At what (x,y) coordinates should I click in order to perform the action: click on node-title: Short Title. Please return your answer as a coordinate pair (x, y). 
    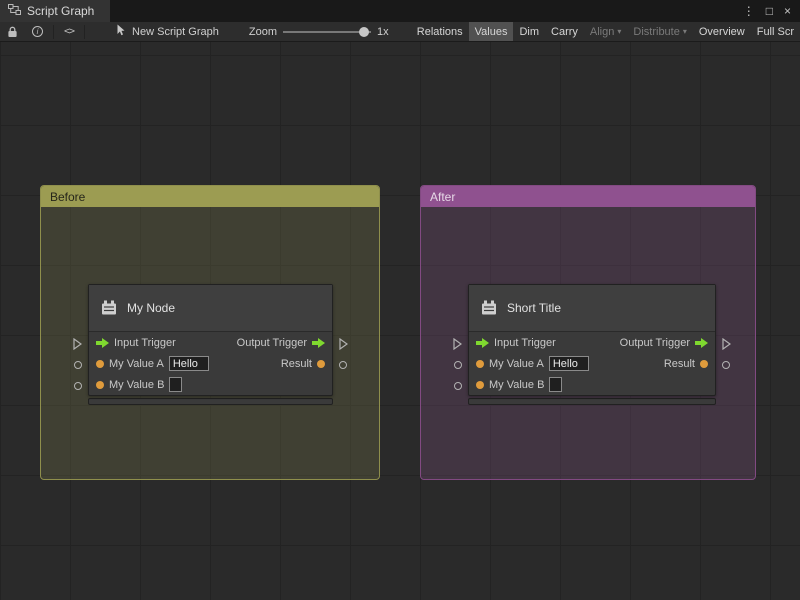
    Looking at the image, I should click on (534, 308).